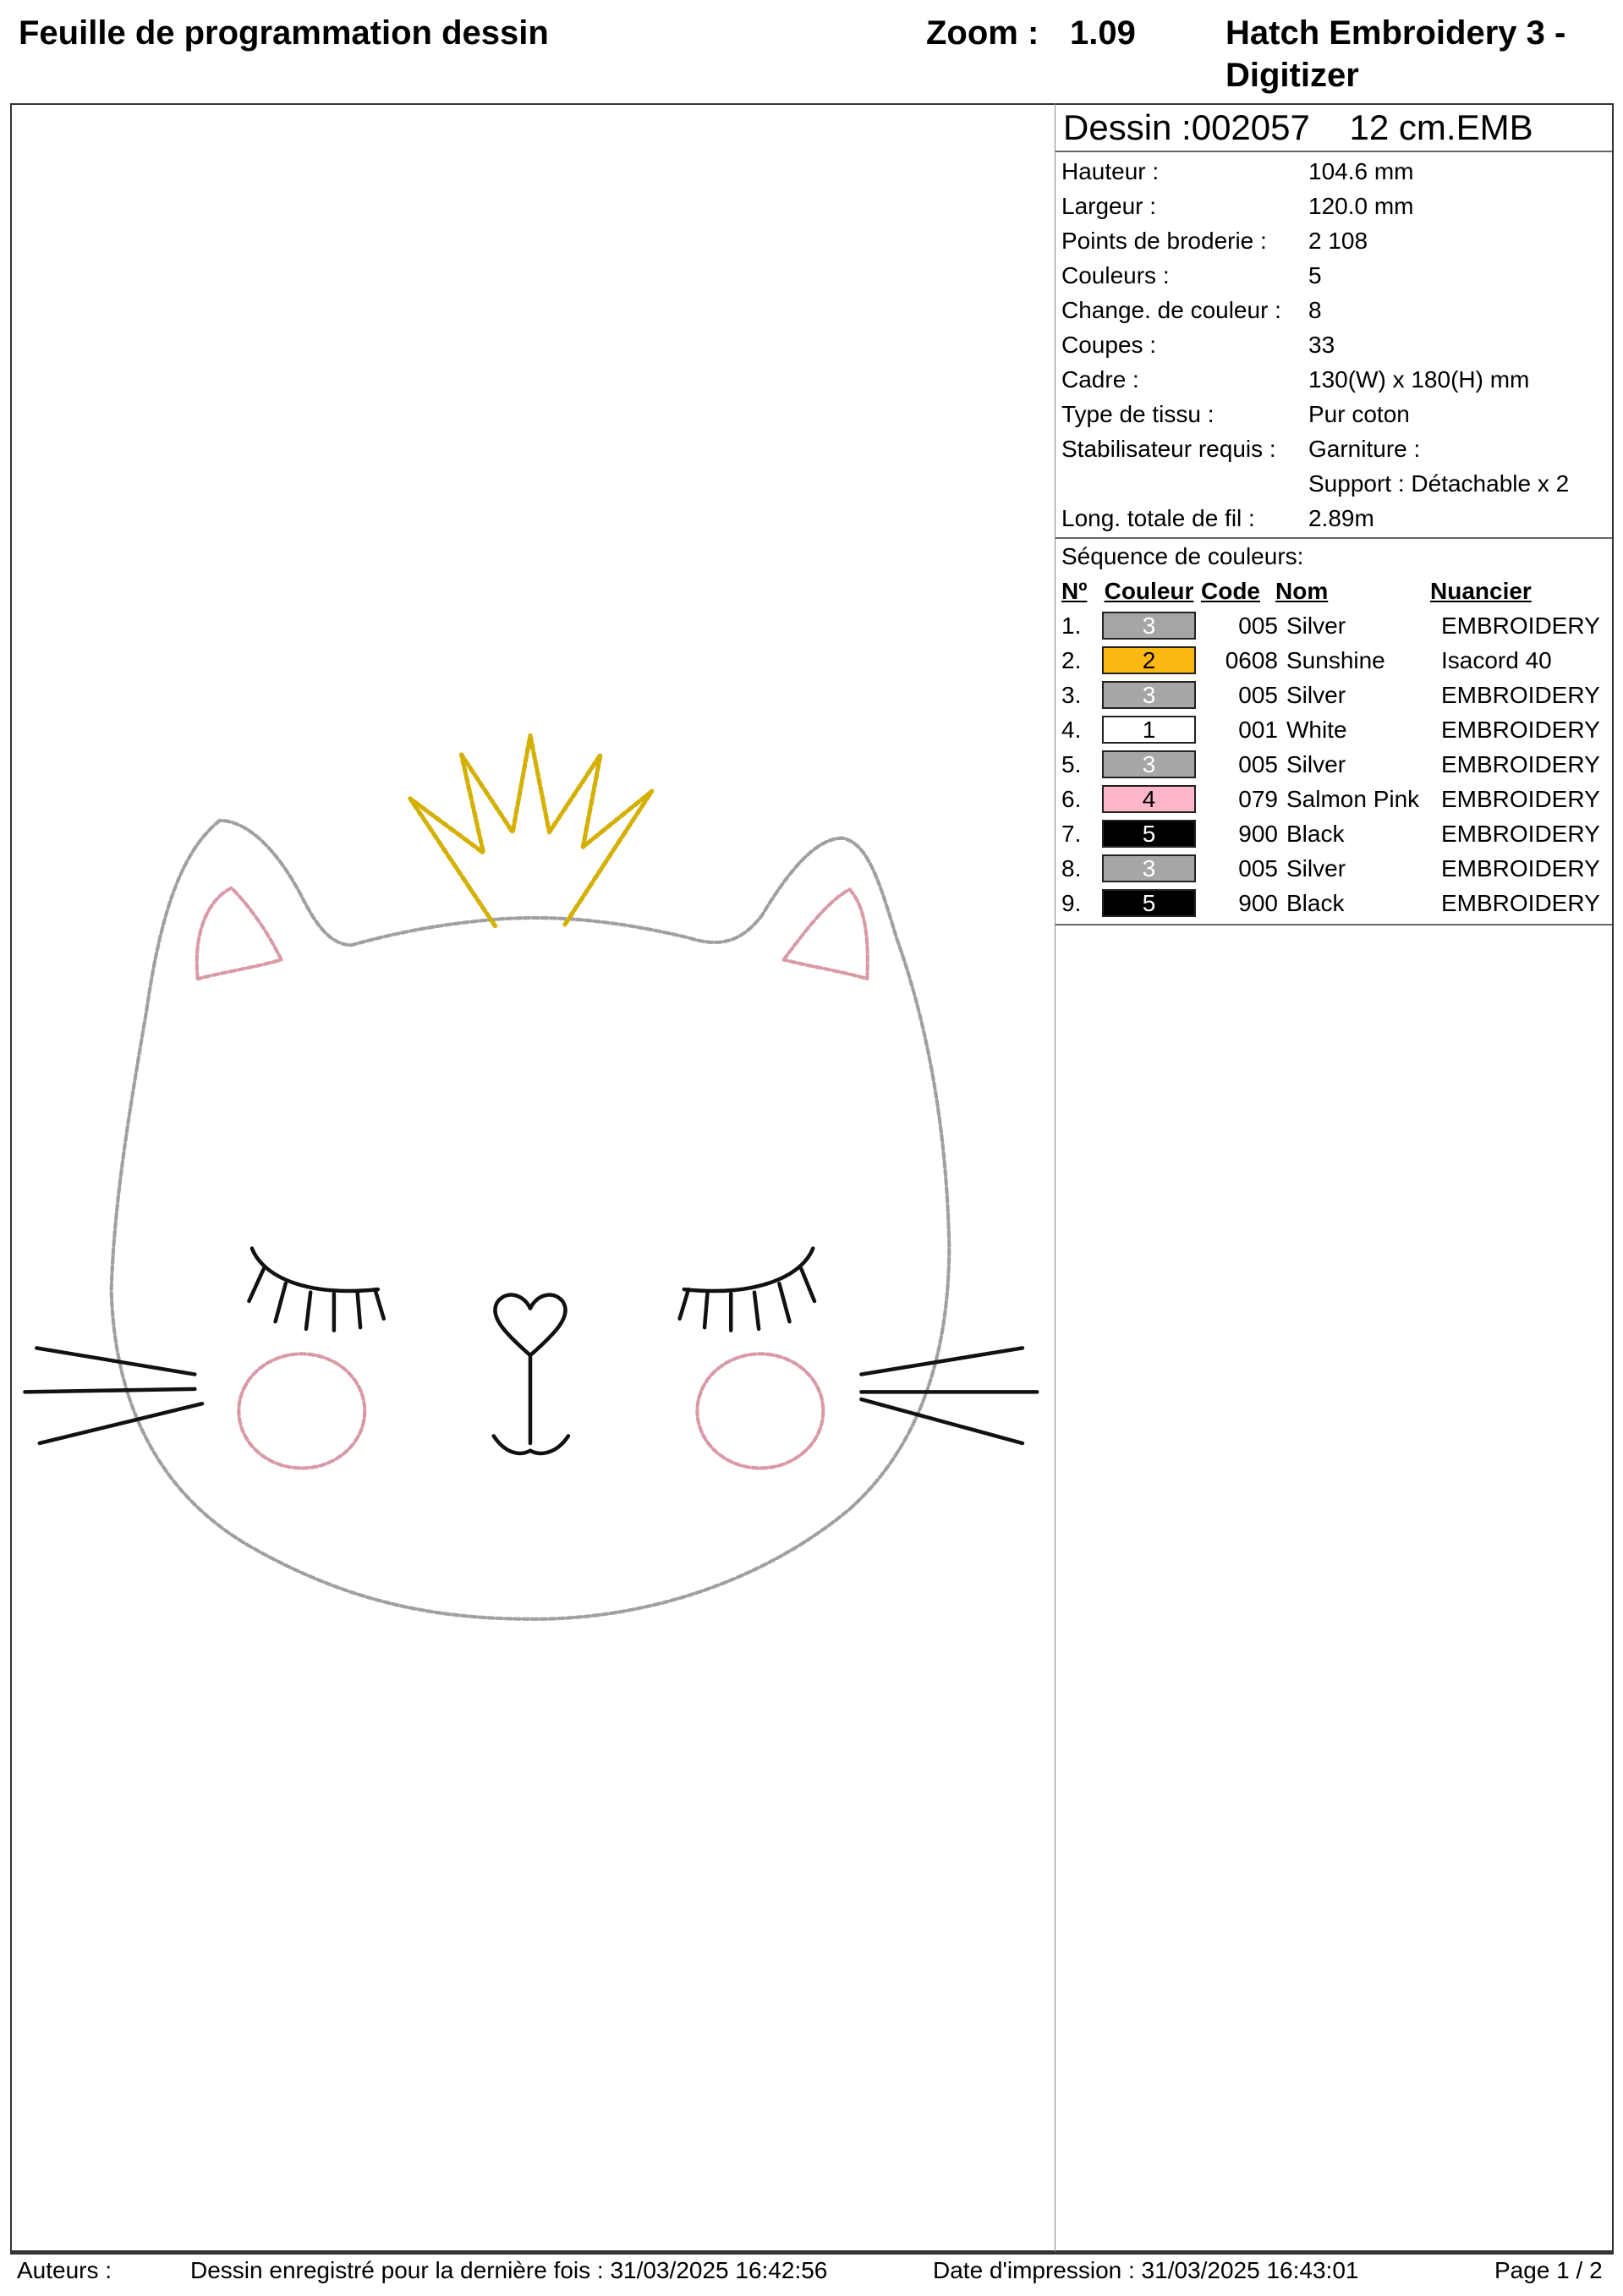  I want to click on info-value-line: 130(W) x 180(H) mm, so click(1419, 379).